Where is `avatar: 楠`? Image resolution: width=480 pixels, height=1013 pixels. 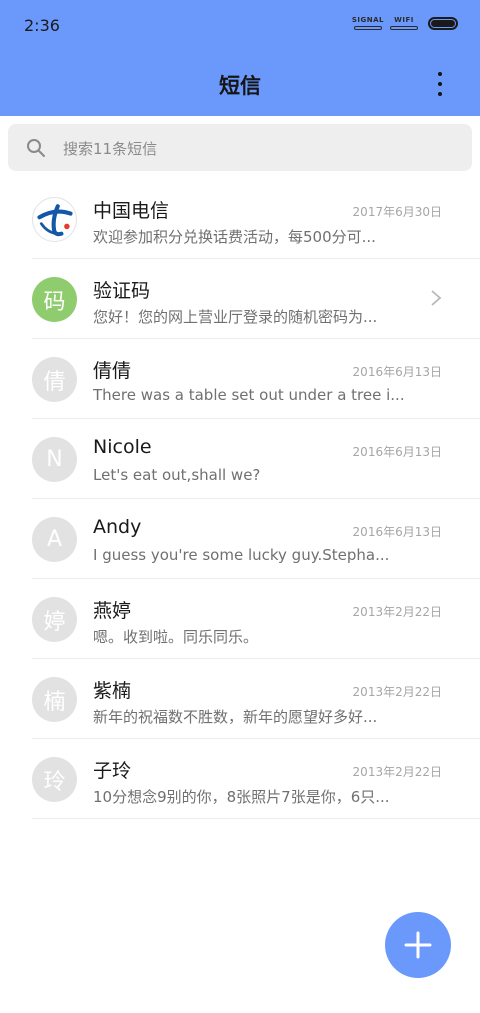
avatar: 楠 is located at coordinates (54, 699).